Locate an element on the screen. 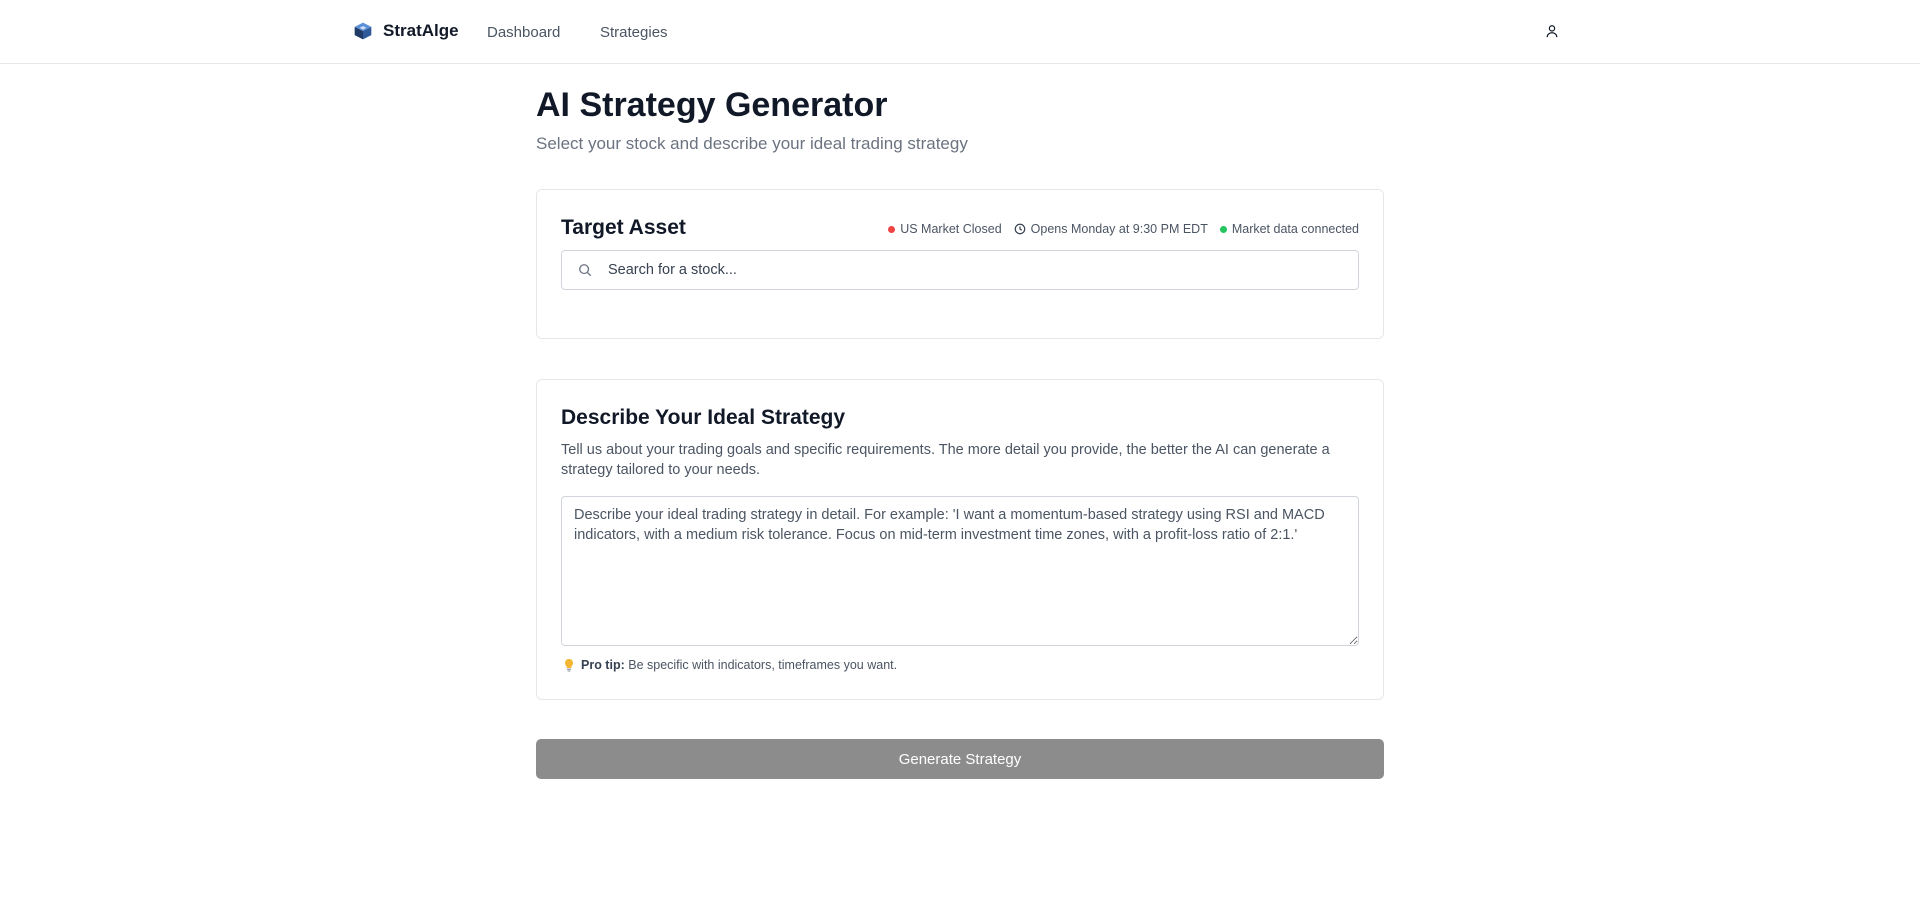 The image size is (1920, 911). generate-strategy-button: Generate Strategy is located at coordinates (960, 759).